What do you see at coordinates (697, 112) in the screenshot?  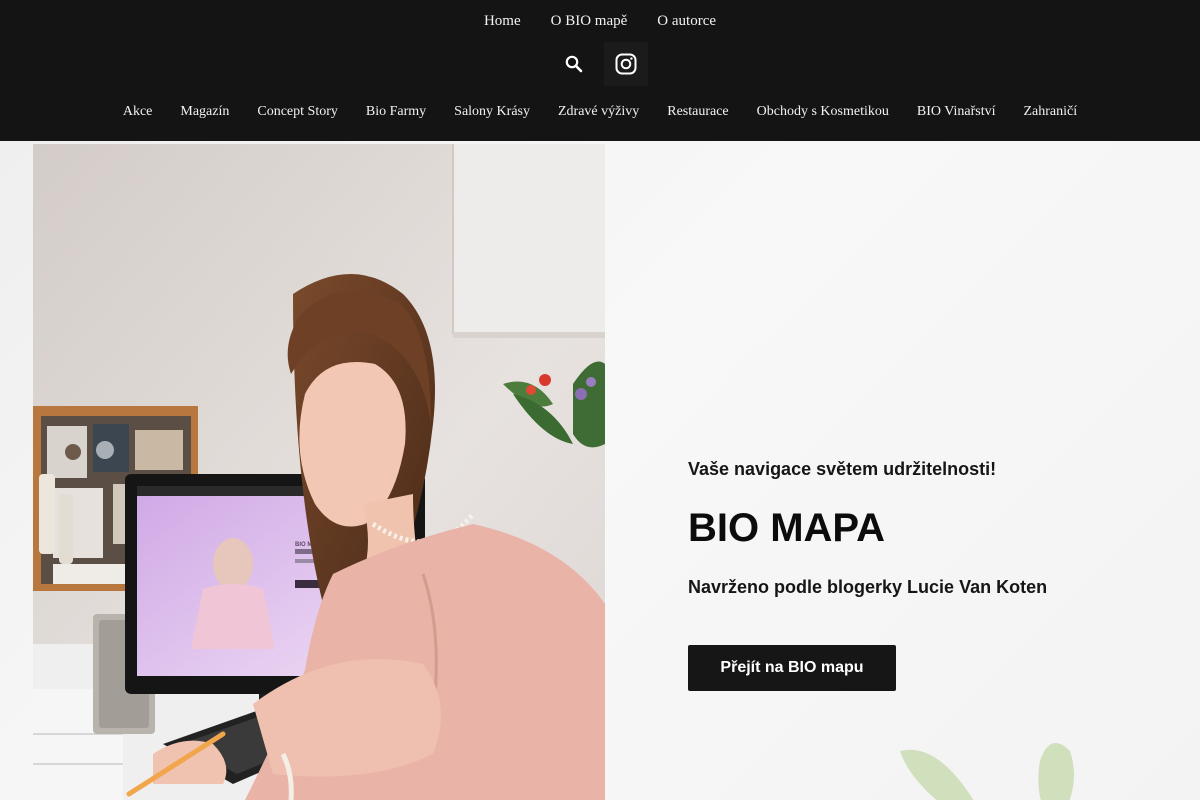 I see `category-link-restaurace: Restaurace` at bounding box center [697, 112].